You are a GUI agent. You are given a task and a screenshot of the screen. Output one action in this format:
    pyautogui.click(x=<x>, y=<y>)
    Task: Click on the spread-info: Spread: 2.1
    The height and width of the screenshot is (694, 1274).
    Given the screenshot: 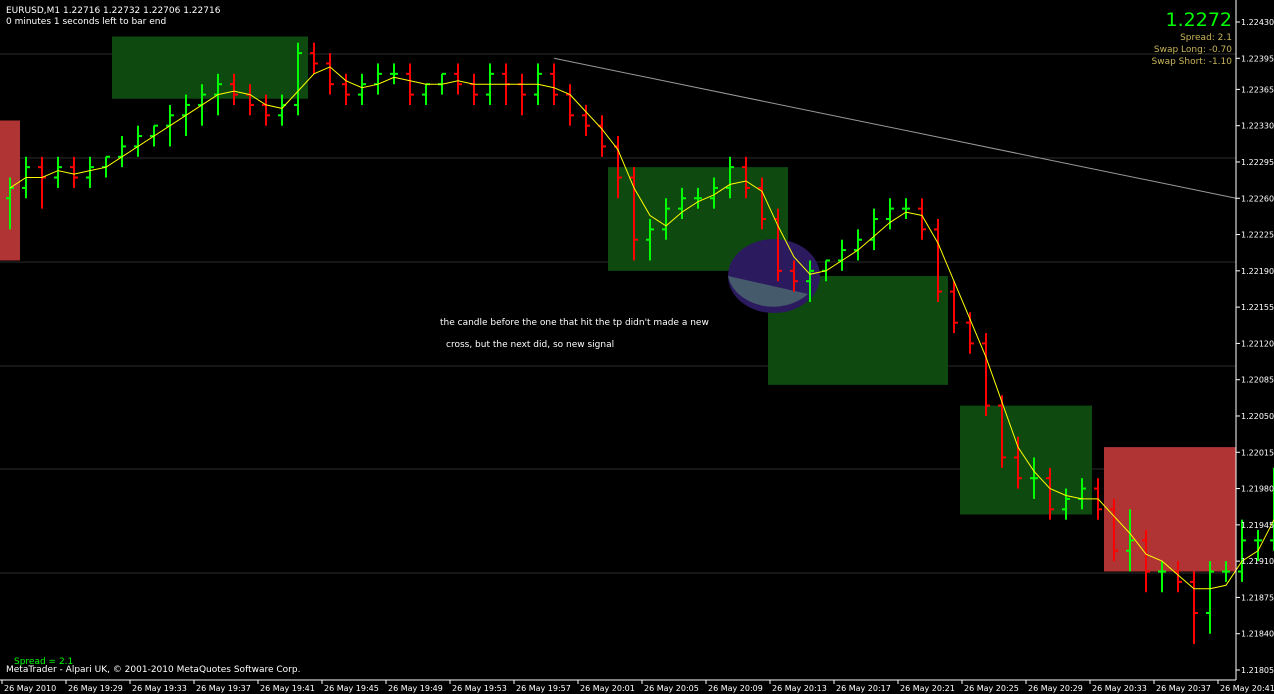 What is the action you would take?
    pyautogui.click(x=1206, y=38)
    